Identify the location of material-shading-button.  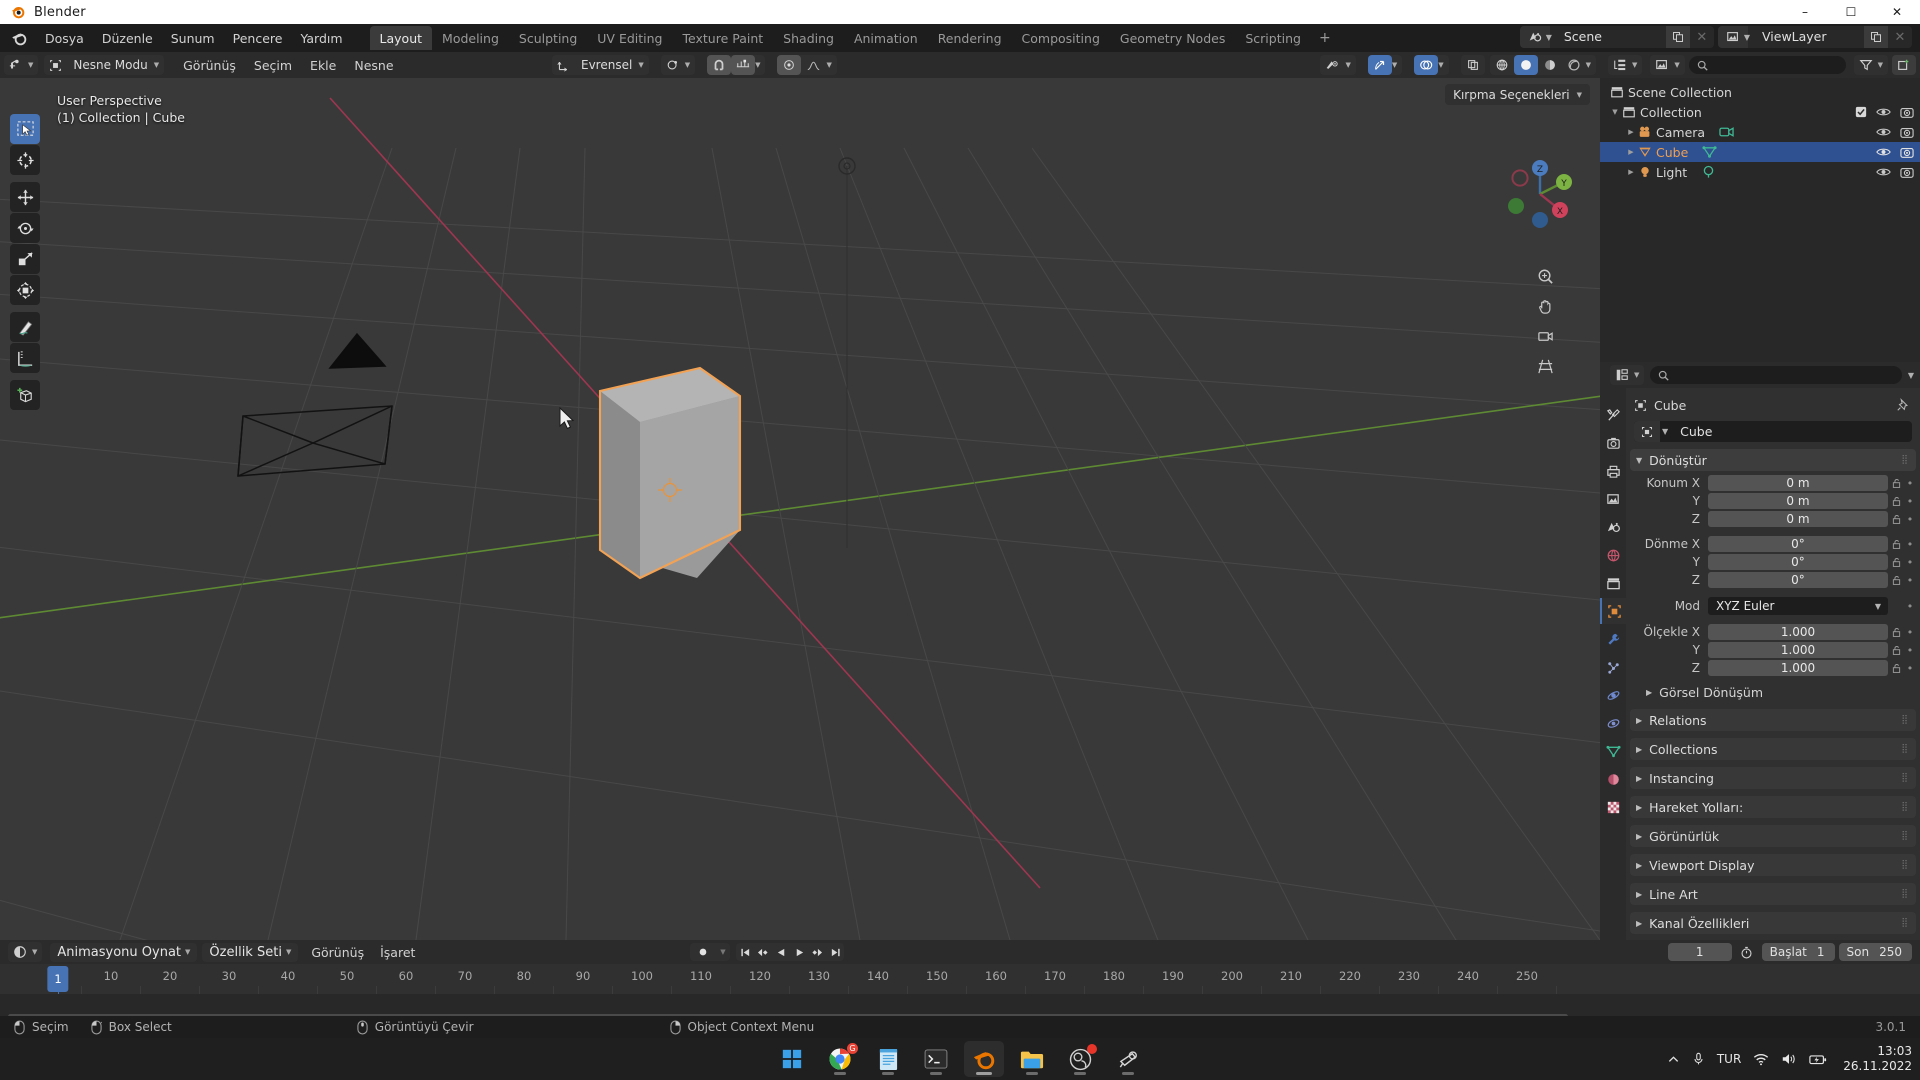
(1550, 65).